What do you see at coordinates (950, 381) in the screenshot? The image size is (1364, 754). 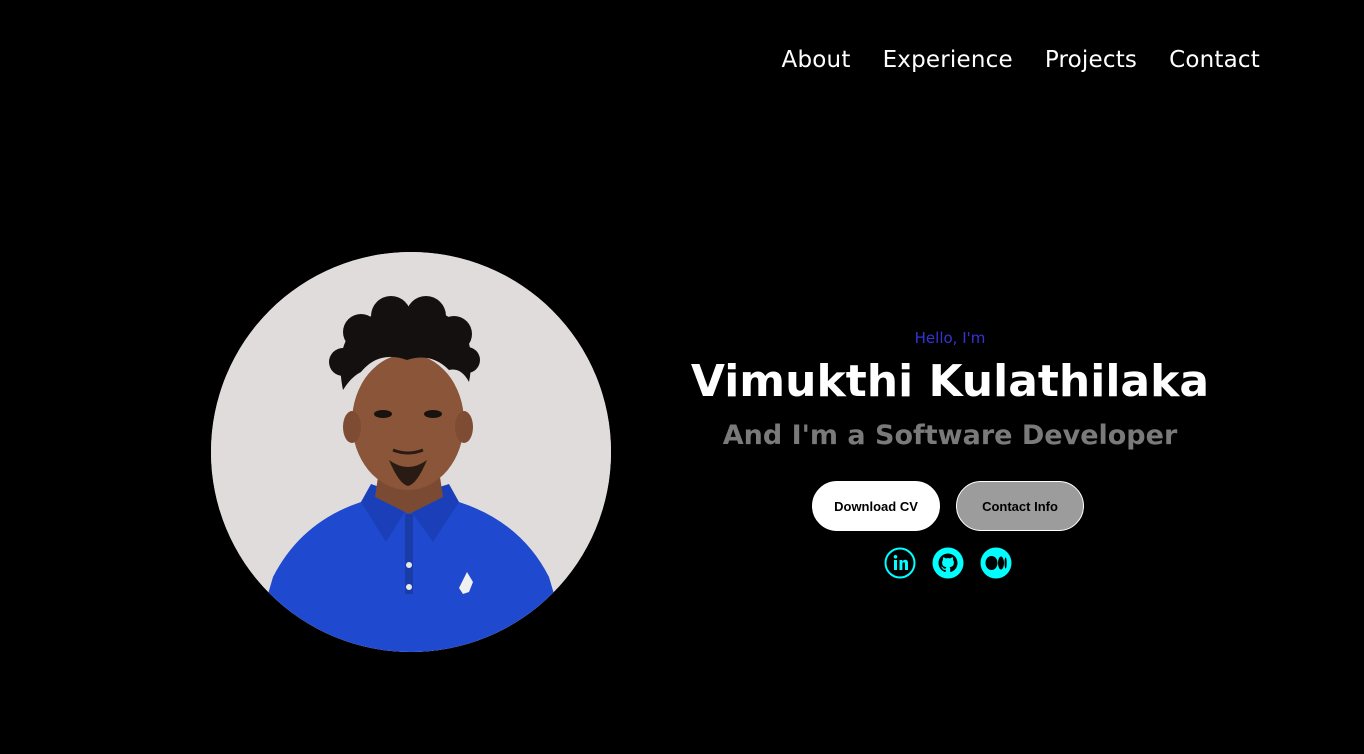 I see `person-name: Vimukthi Kulathilaka` at bounding box center [950, 381].